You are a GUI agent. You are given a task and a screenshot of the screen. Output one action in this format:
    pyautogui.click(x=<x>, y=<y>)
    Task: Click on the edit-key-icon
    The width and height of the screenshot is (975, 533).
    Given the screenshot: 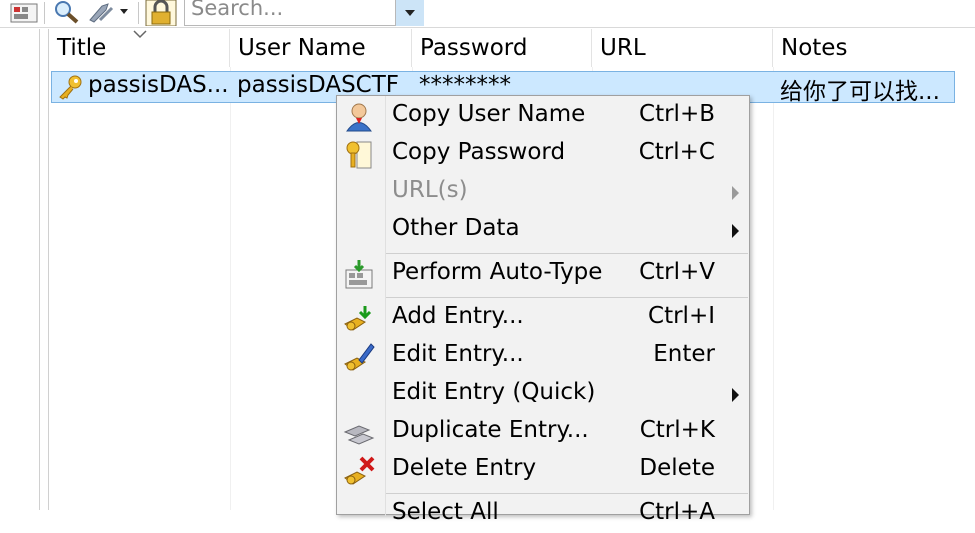 What is the action you would take?
    pyautogui.click(x=359, y=357)
    